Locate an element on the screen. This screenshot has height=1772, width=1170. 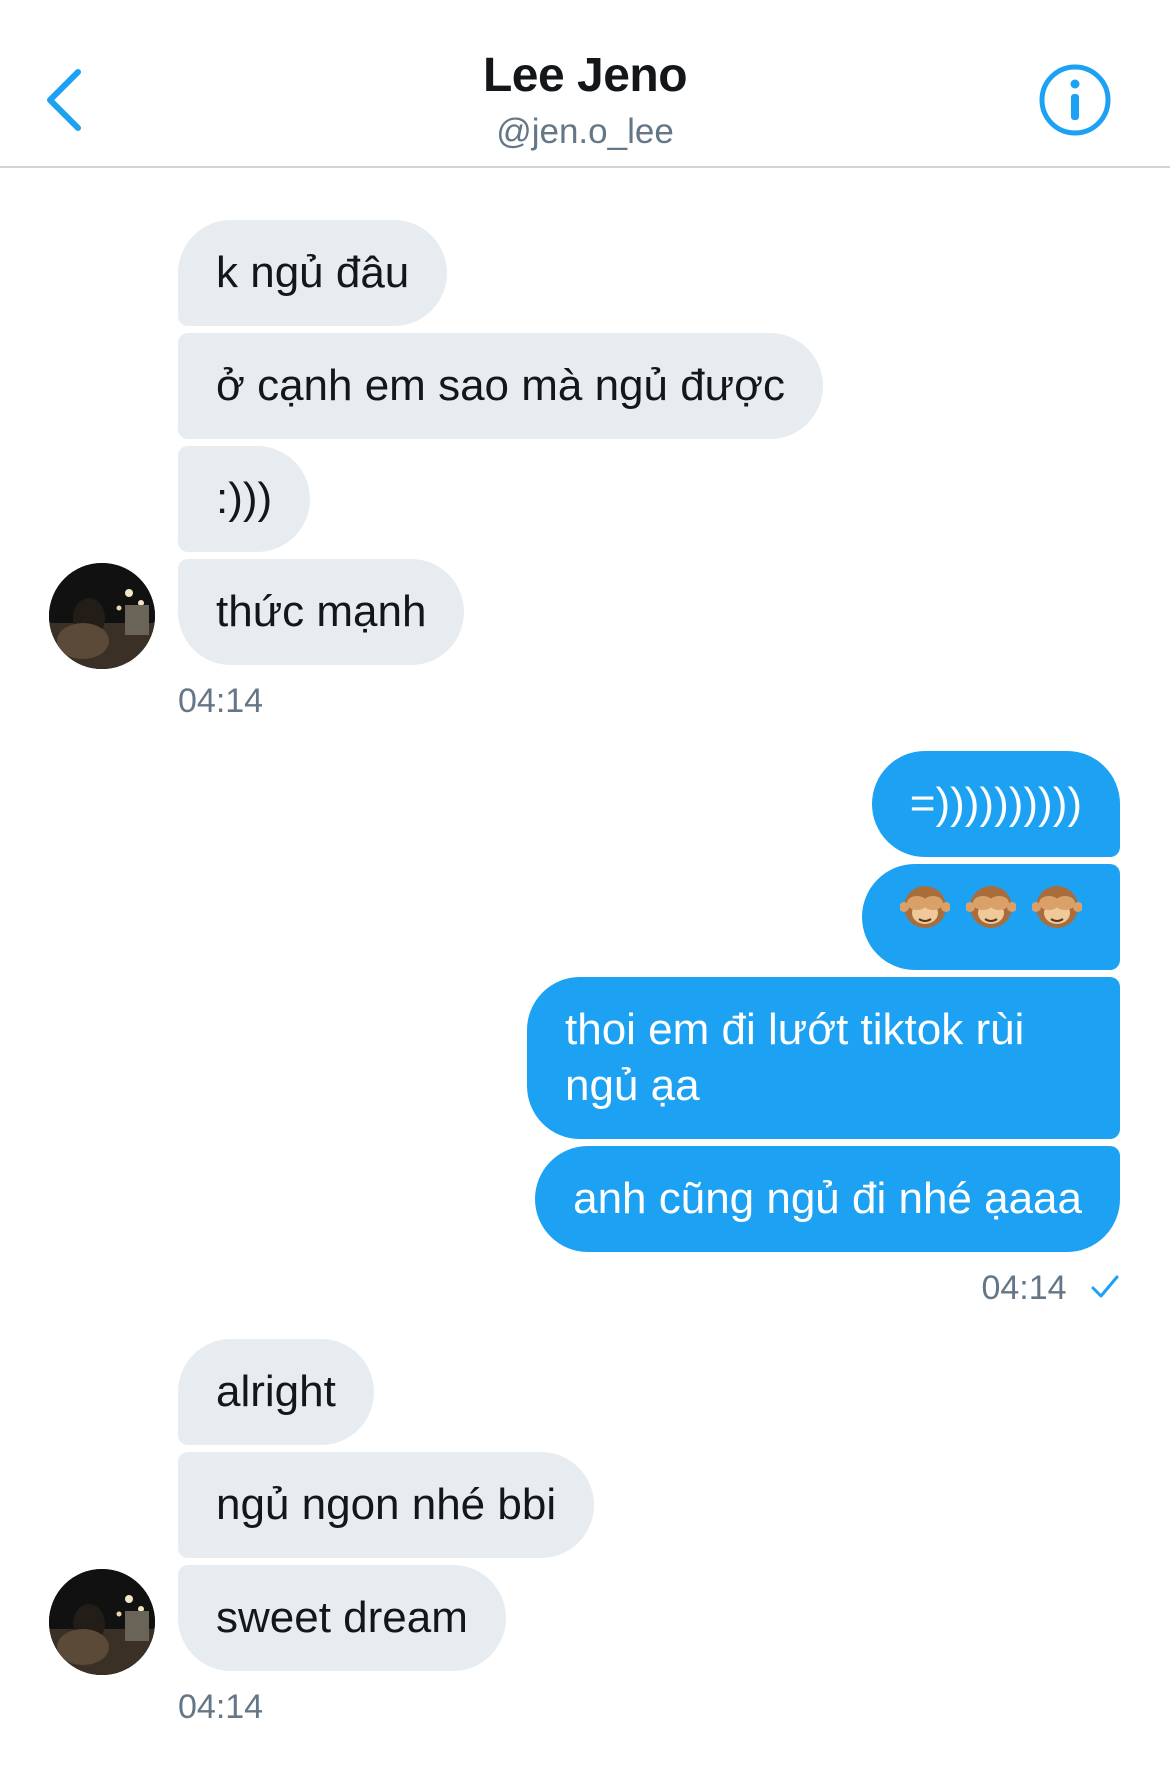
message-text: thức mạnh is located at coordinates (321, 611).